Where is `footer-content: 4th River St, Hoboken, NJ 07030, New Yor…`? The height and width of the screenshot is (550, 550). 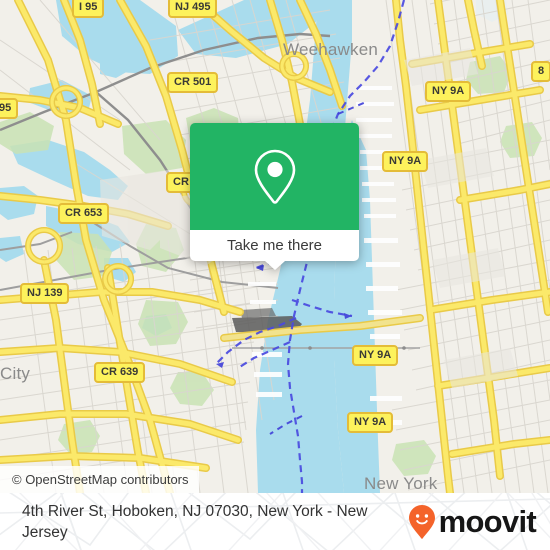
footer-content: 4th River St, Hoboken, NJ 07030, New Yor… is located at coordinates (275, 521).